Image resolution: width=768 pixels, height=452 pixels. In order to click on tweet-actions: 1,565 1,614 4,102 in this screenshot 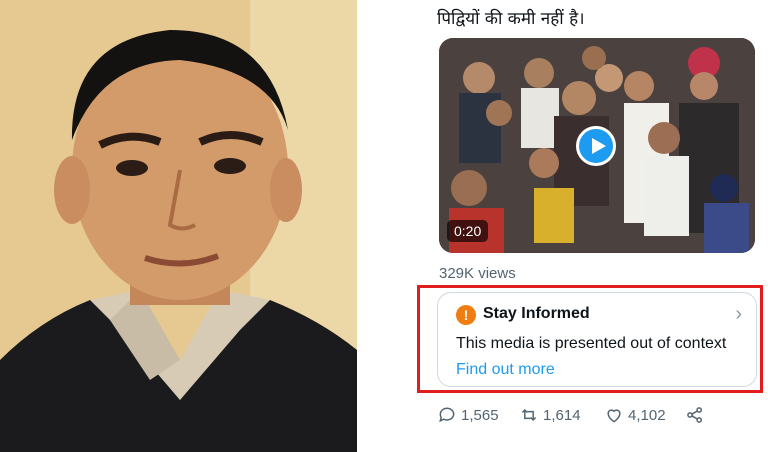, I will do `click(597, 418)`.